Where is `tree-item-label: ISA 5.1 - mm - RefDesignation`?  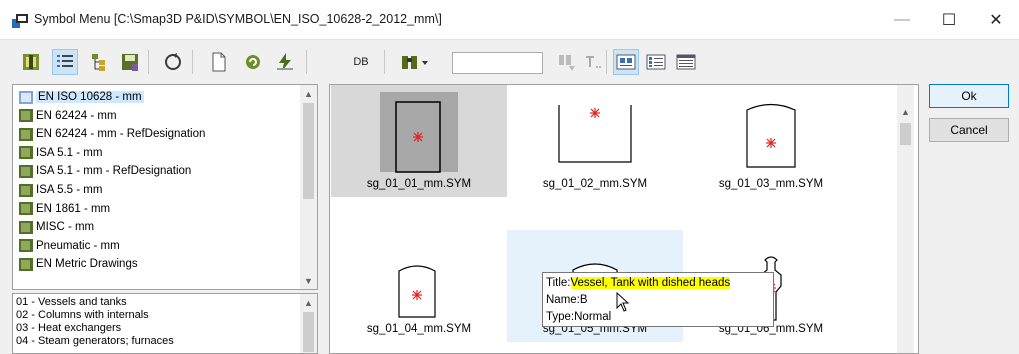 tree-item-label: ISA 5.1 - mm - RefDesignation is located at coordinates (114, 171).